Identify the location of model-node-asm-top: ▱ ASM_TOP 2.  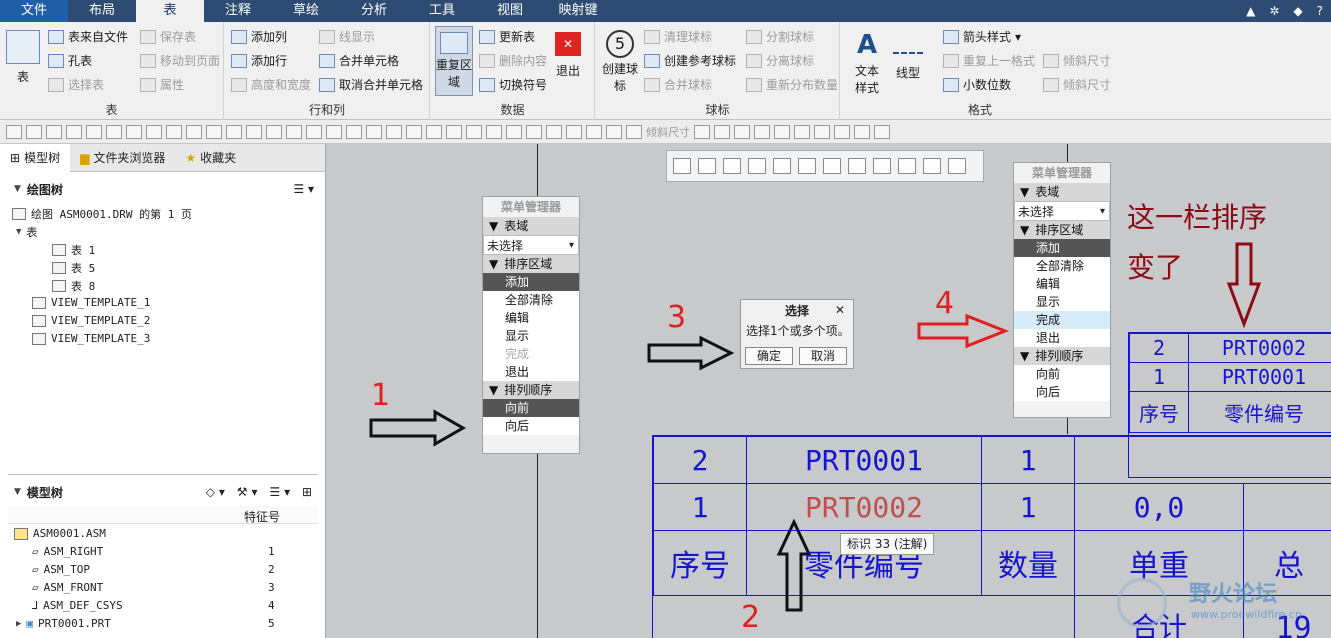
(157, 569).